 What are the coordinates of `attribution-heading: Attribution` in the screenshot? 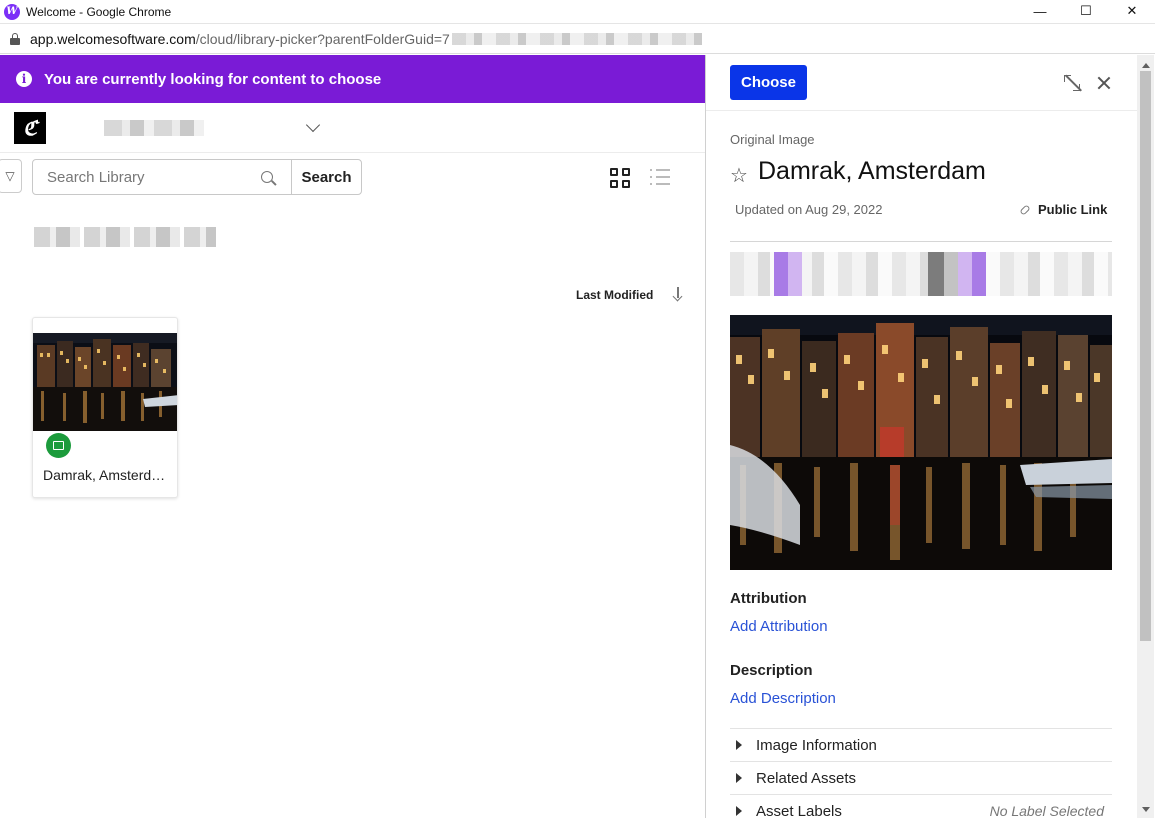 It's located at (768, 598).